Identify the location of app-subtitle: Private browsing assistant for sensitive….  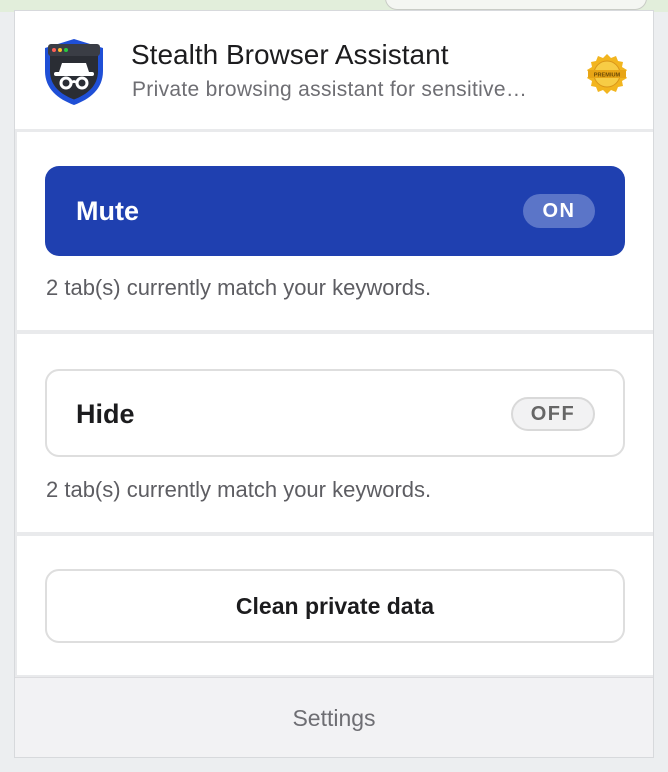
(330, 89).